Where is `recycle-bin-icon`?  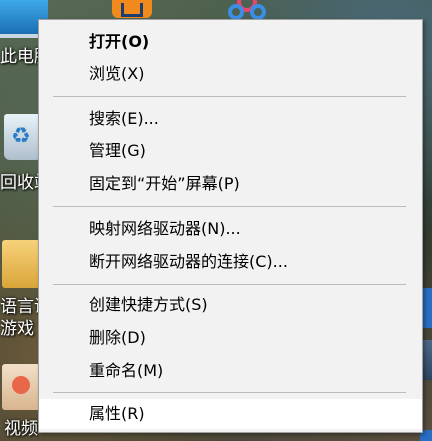
recycle-bin-icon is located at coordinates (23, 137).